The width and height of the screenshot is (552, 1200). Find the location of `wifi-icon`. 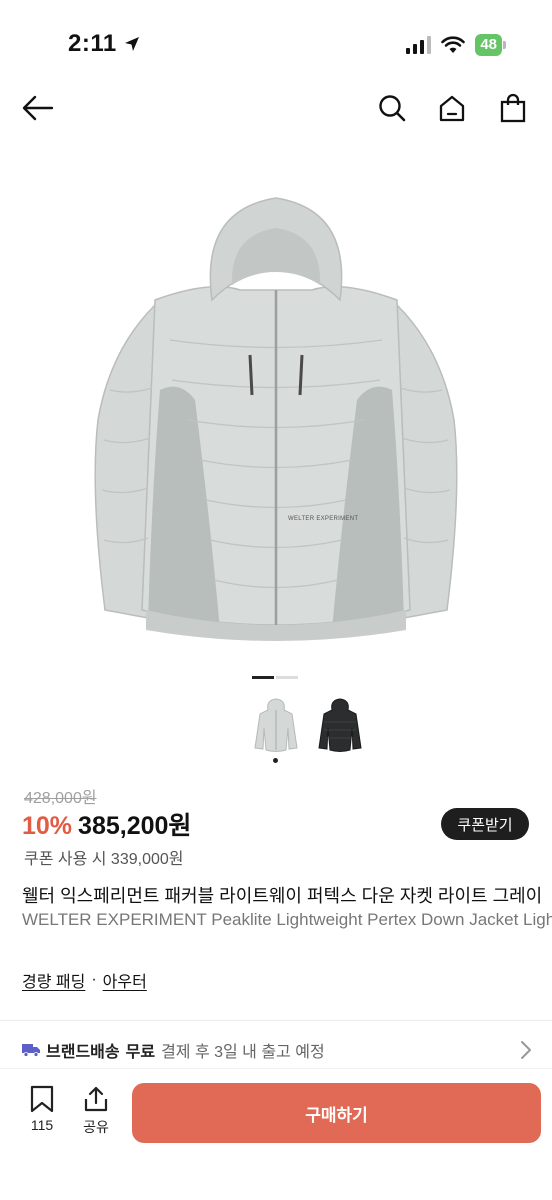

wifi-icon is located at coordinates (453, 44).